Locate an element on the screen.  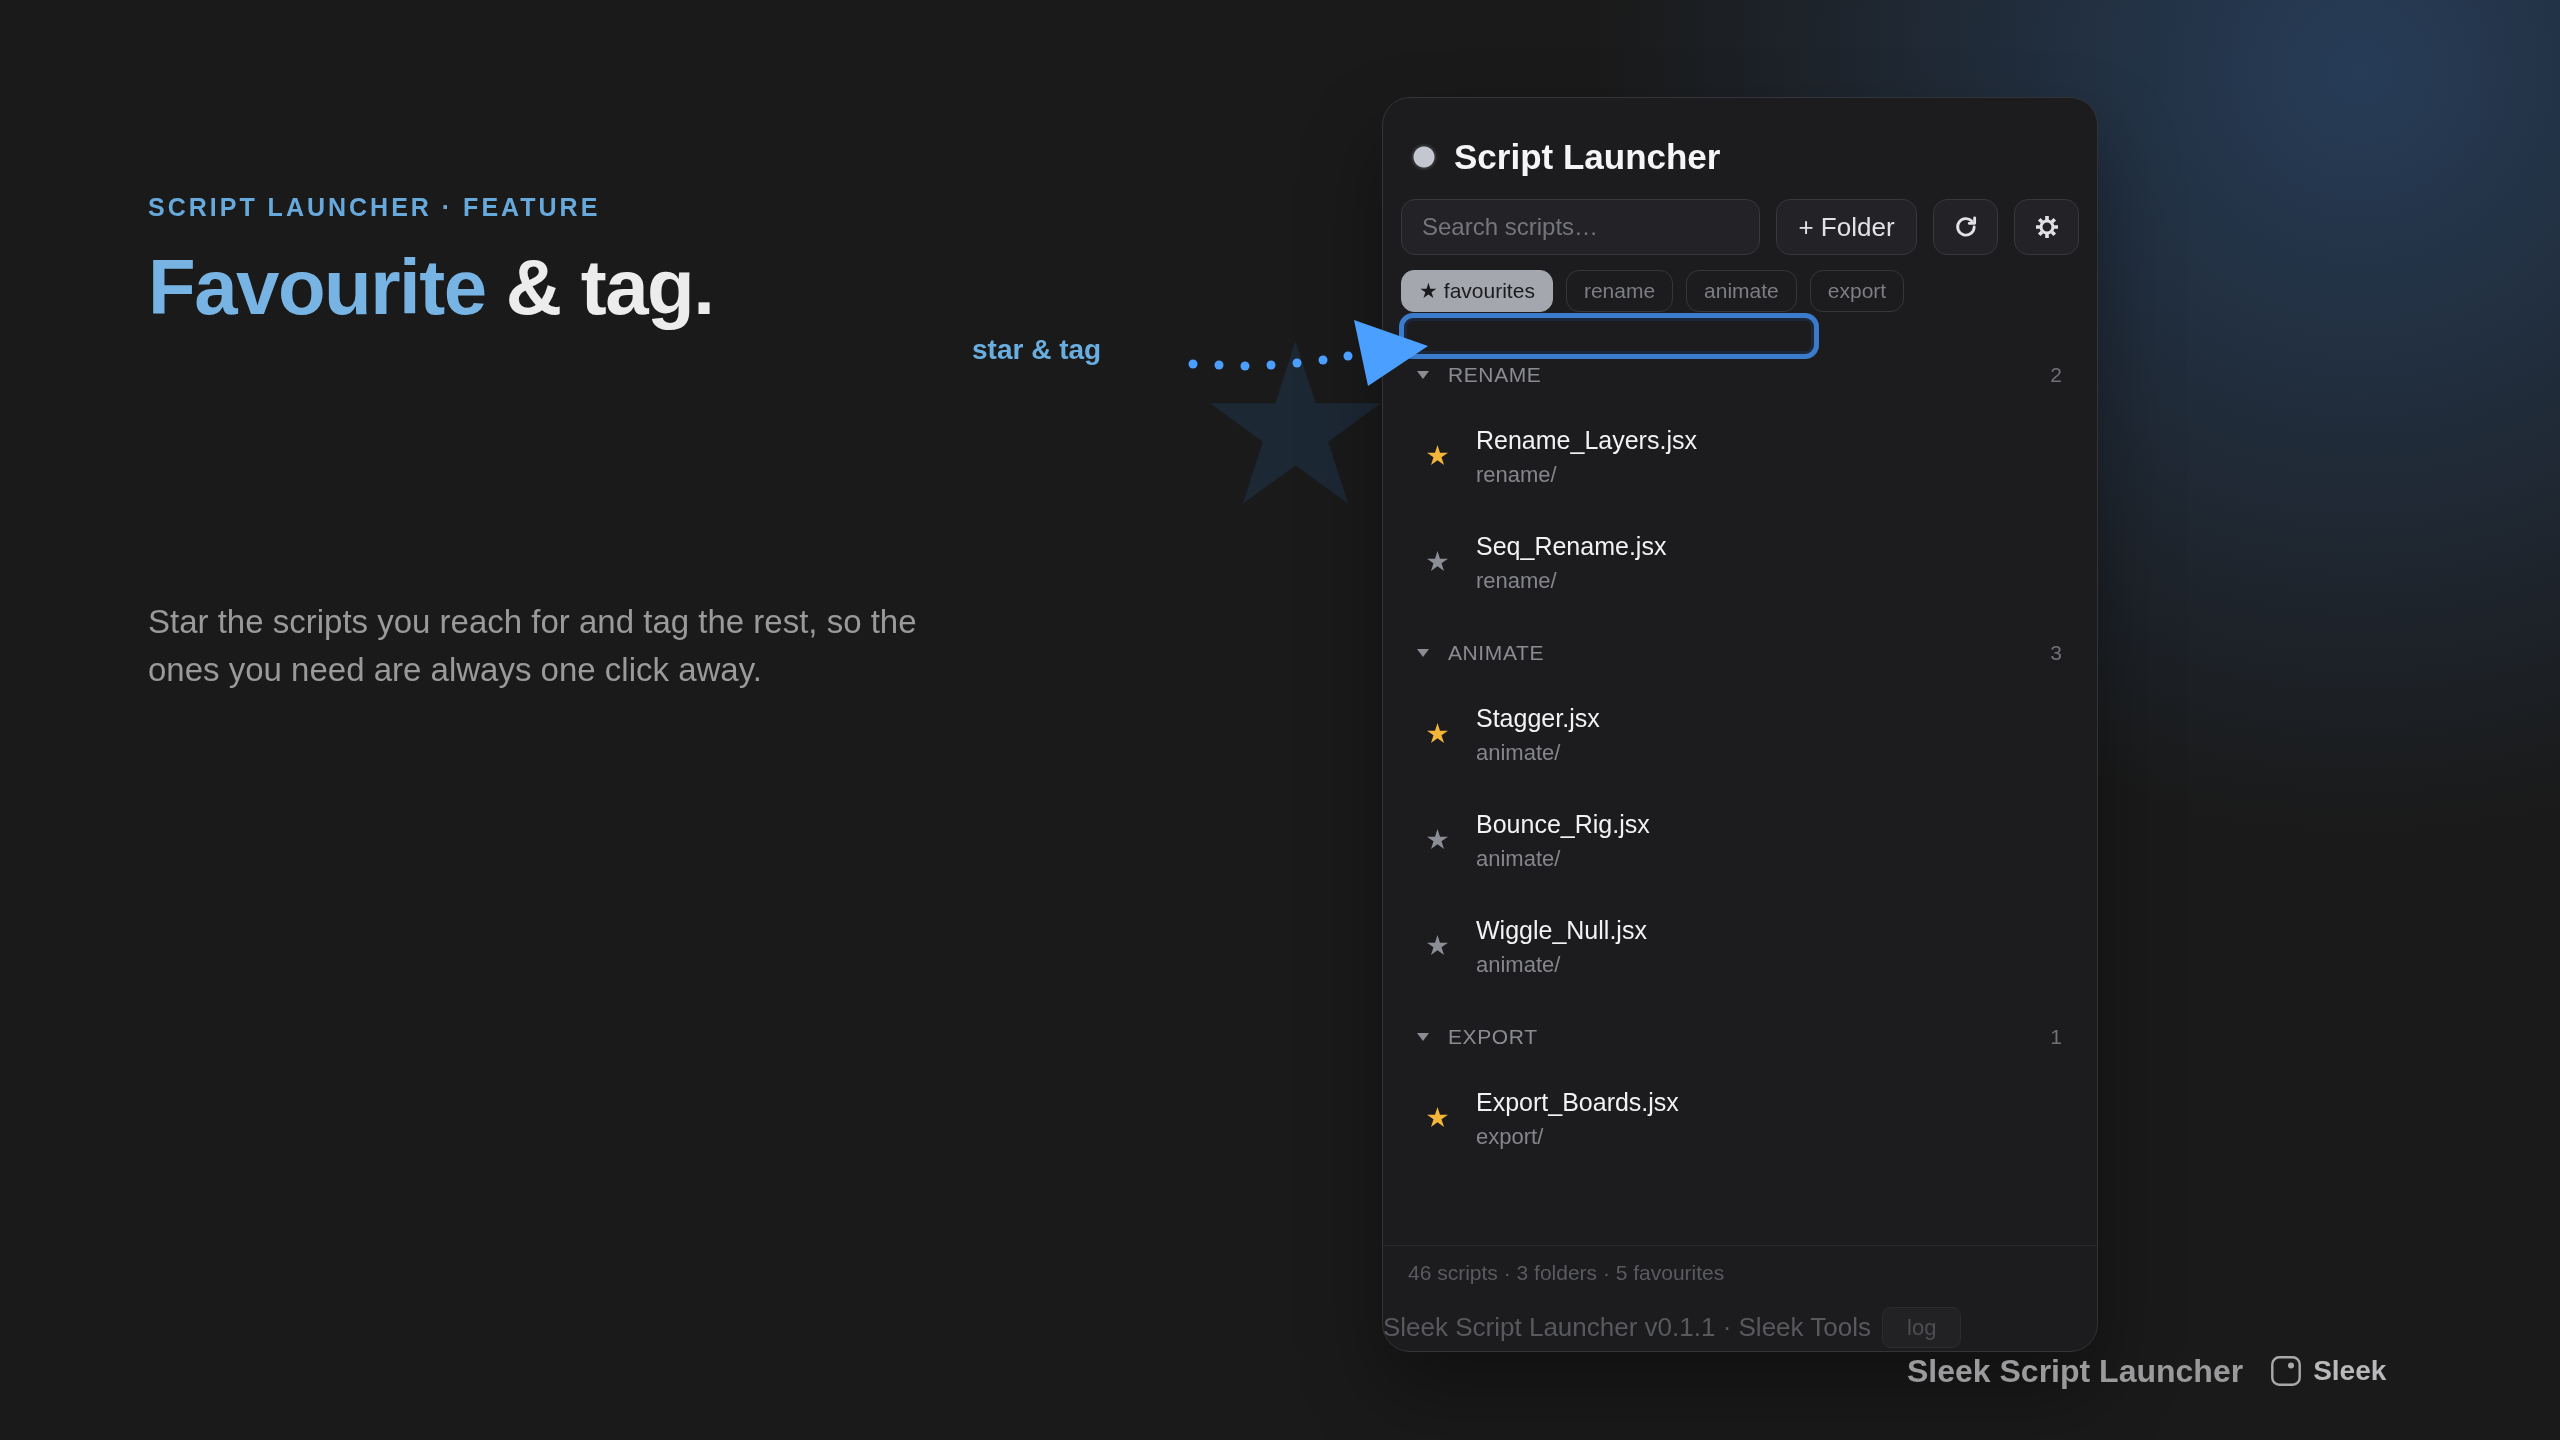
panel-title: Script Launcher is located at coordinates (1587, 157).